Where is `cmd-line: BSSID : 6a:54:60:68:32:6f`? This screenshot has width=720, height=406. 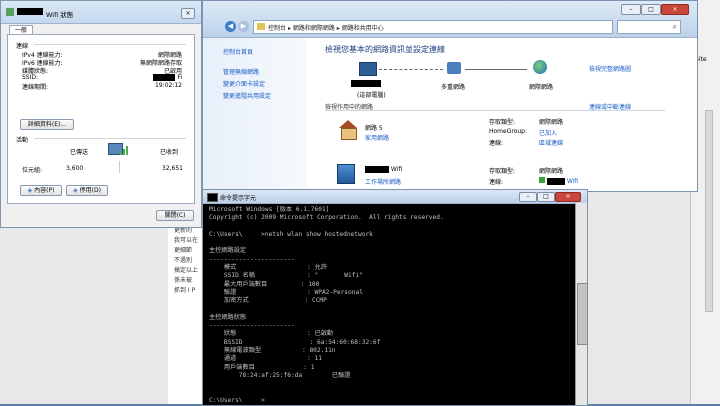 cmd-line: BSSID : 6a:54:60:68:32:6f is located at coordinates (295, 342).